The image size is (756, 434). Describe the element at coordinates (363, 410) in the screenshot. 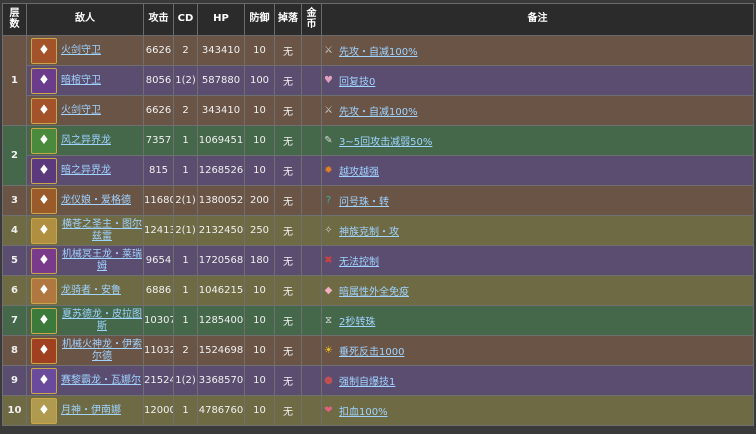

I see `skill-link: 扣血100%` at that location.